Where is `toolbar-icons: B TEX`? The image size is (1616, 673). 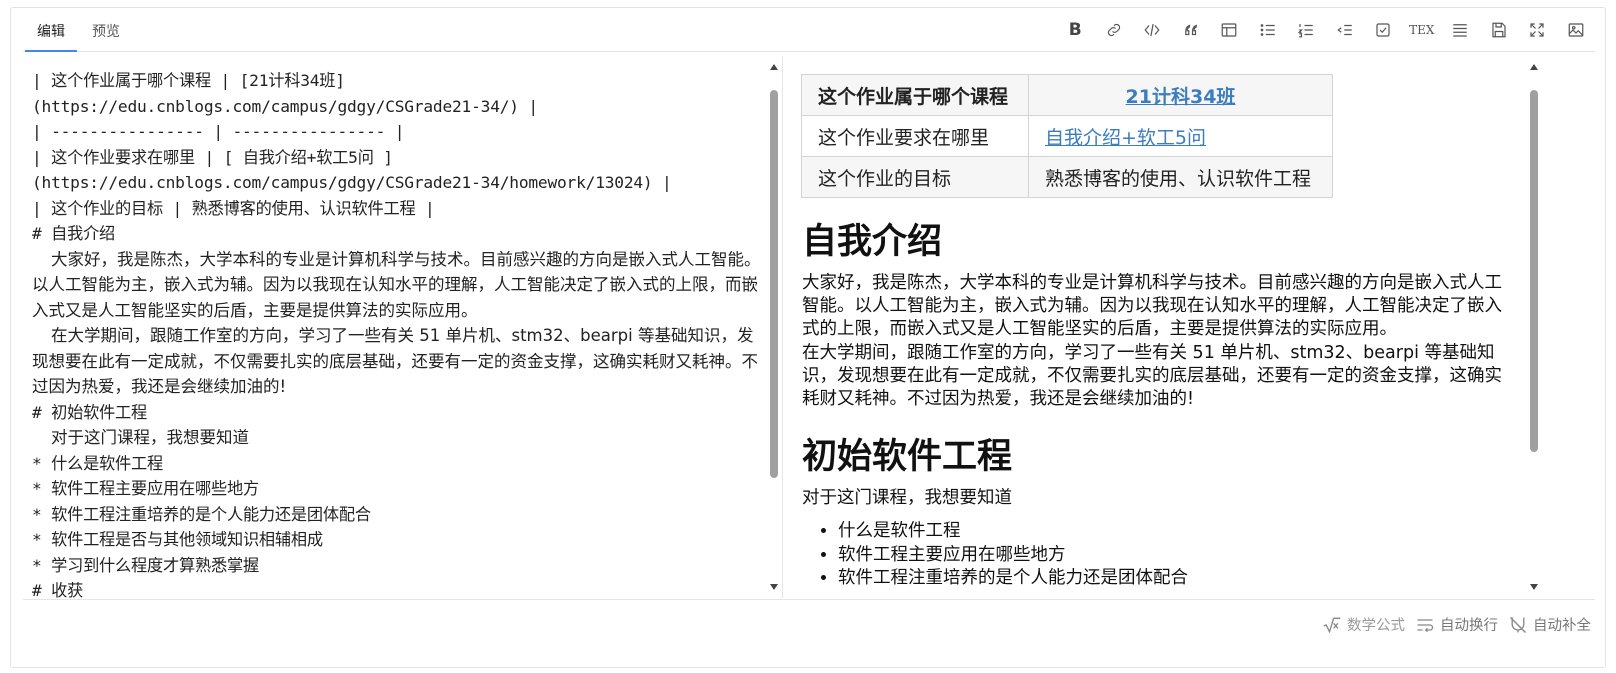
toolbar-icons: B TEX is located at coordinates (1325, 30).